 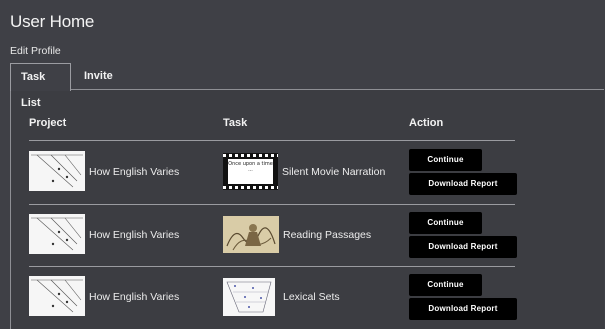 What do you see at coordinates (40, 86) in the screenshot?
I see `tab-task-list: Task List` at bounding box center [40, 86].